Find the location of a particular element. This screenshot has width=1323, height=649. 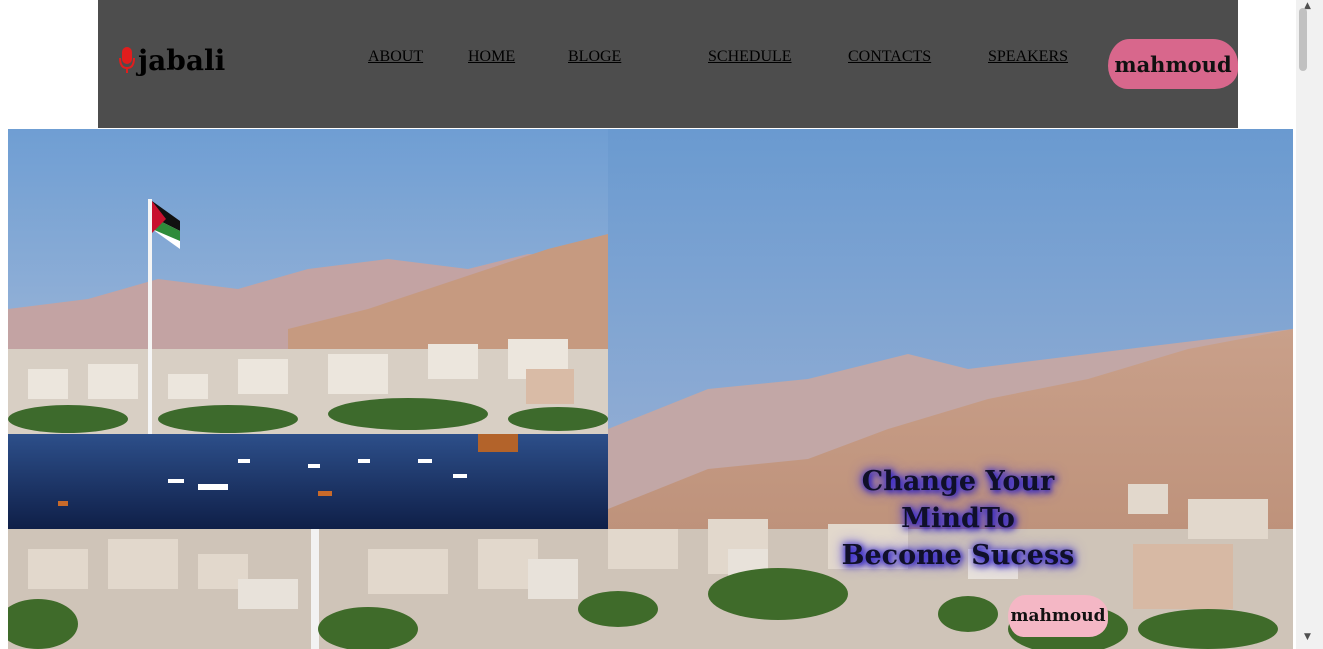

scroll-thumb is located at coordinates (1303, 39).